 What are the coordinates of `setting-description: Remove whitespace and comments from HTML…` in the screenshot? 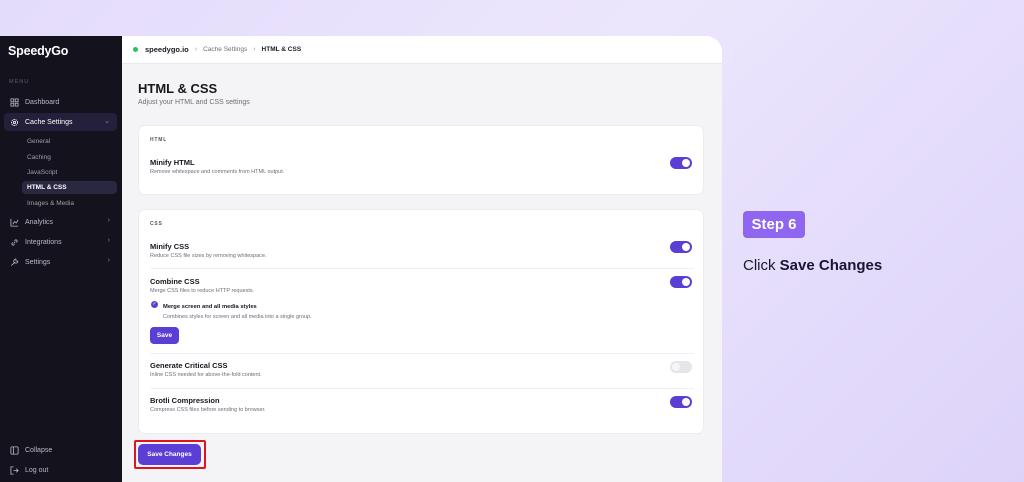 It's located at (217, 172).